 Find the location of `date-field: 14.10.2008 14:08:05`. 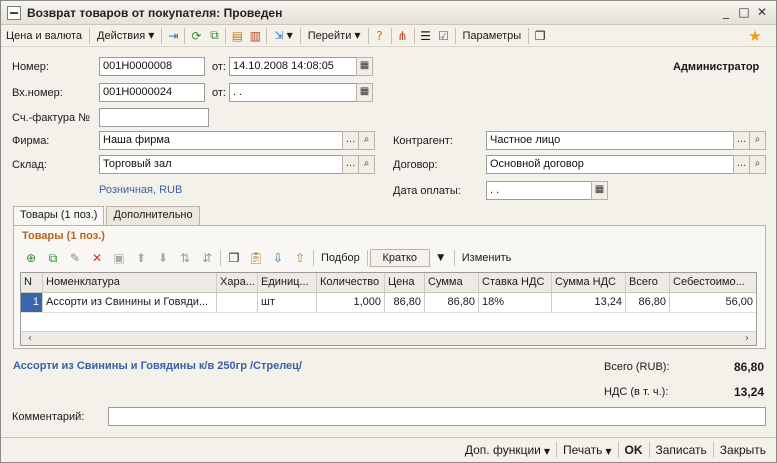

date-field: 14.10.2008 14:08:05 is located at coordinates (293, 66).